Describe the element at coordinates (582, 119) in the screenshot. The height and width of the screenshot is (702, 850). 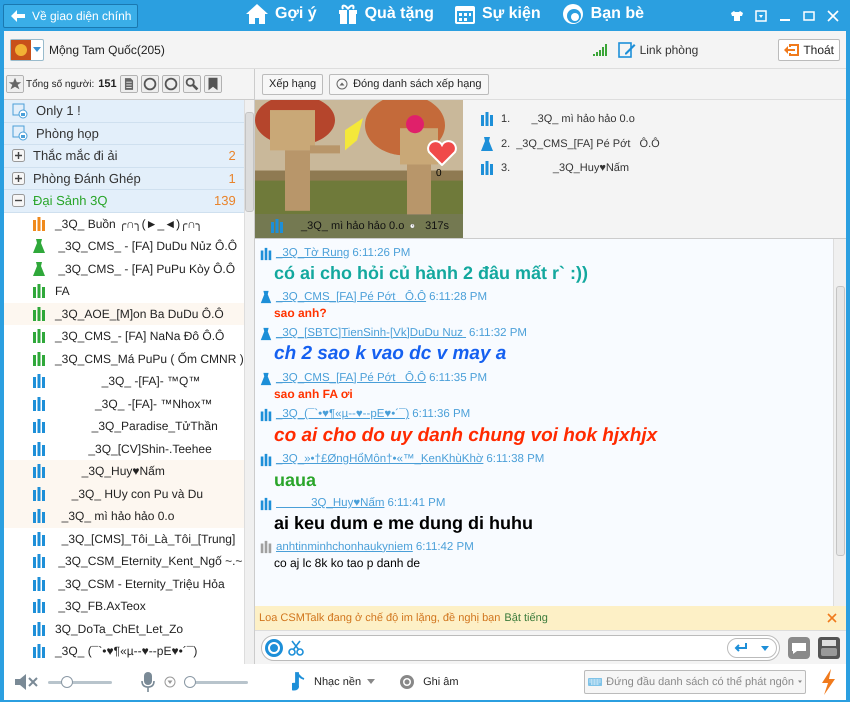
I see `rank-name: _3Q_ mì hảo hảo 0.o` at that location.